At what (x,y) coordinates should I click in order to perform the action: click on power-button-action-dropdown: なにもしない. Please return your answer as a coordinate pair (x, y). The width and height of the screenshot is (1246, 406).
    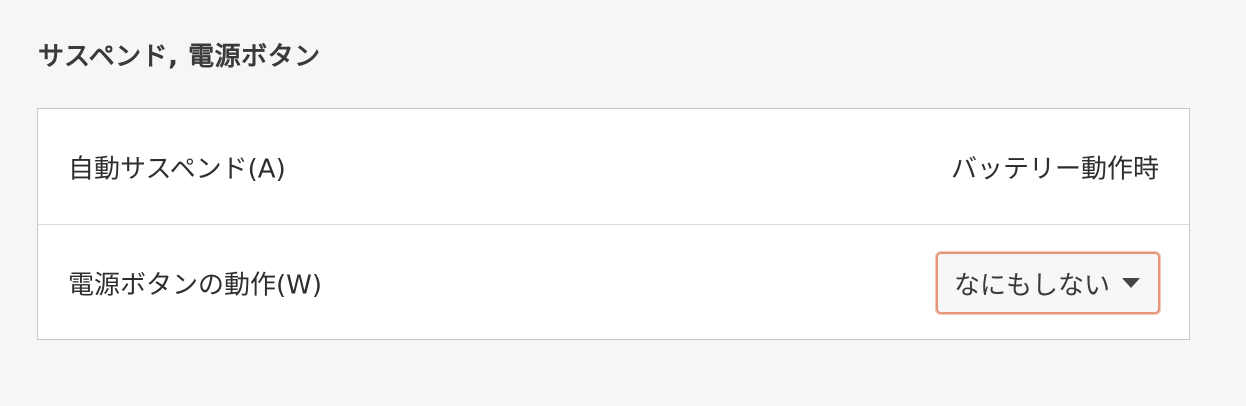
    Looking at the image, I should click on (1047, 283).